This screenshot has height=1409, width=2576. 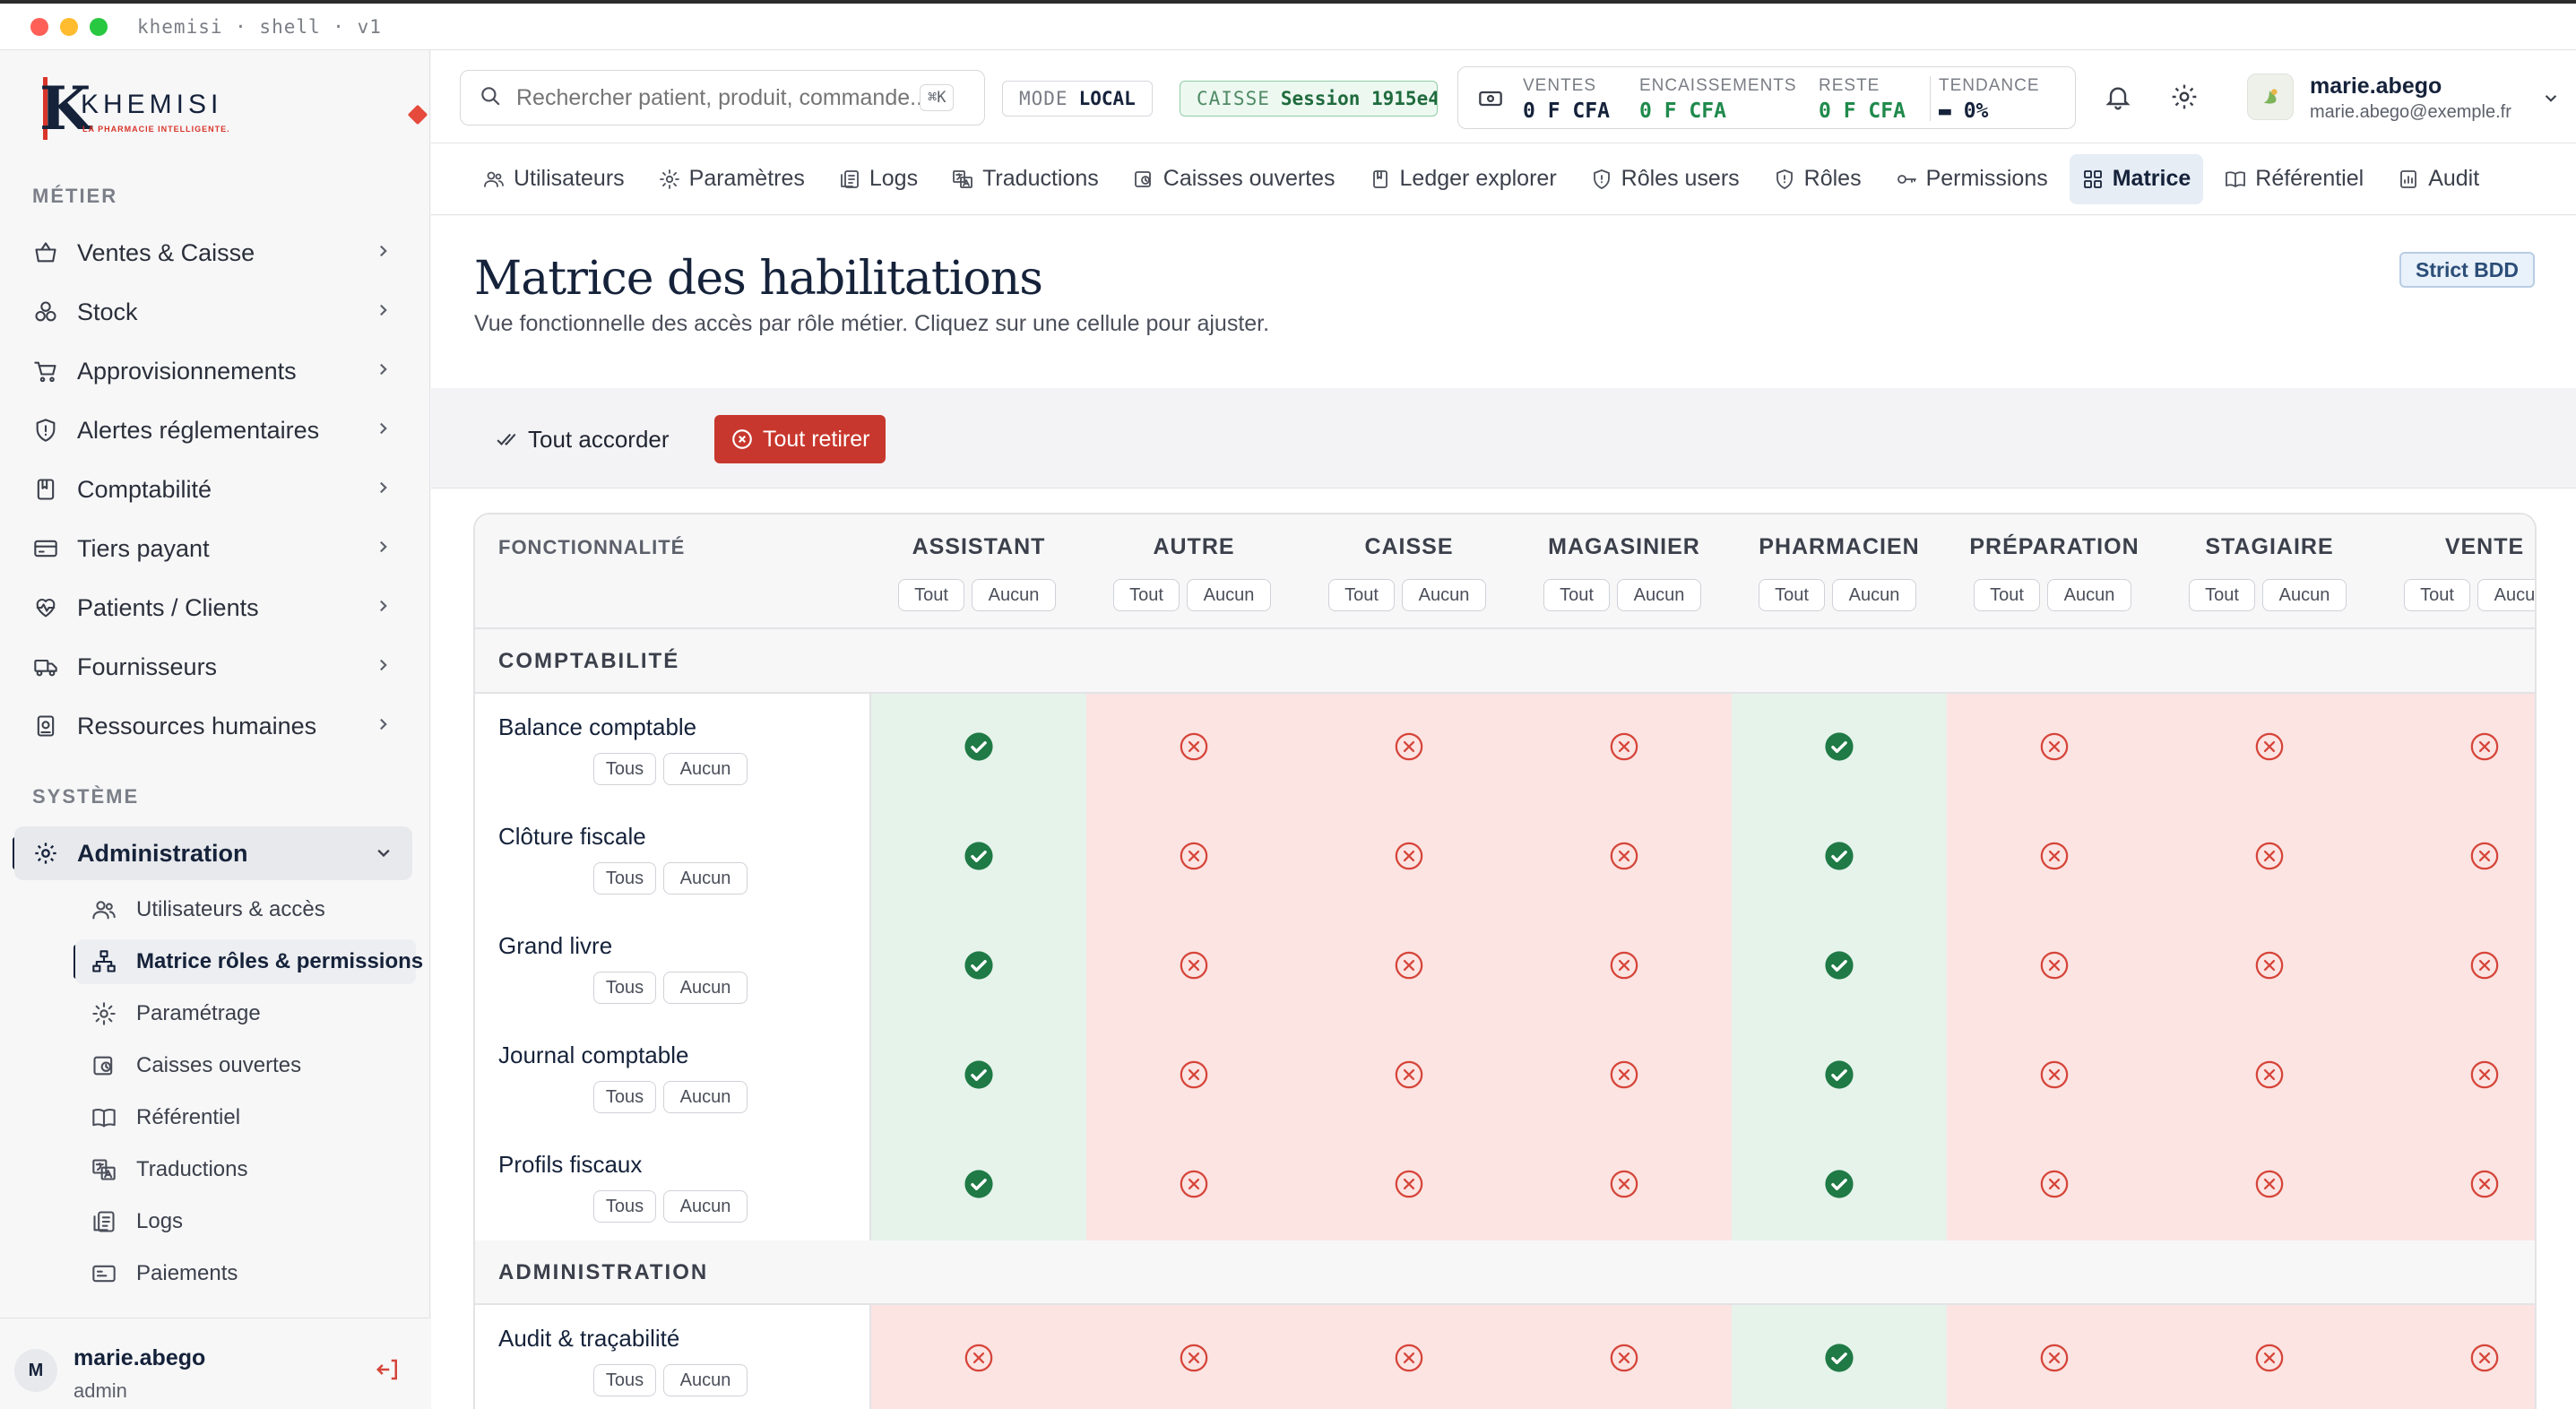 What do you see at coordinates (213, 667) in the screenshot?
I see `sidebar-item-fournisseurs: Fournisseurs` at bounding box center [213, 667].